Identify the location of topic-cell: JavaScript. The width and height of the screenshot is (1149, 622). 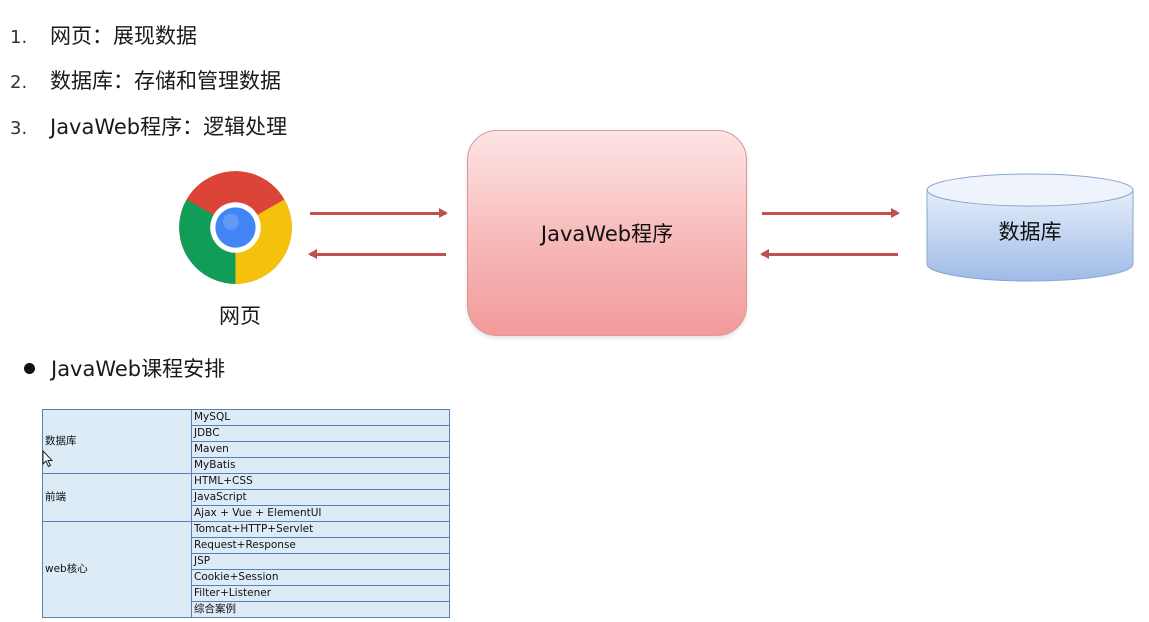
(320, 497).